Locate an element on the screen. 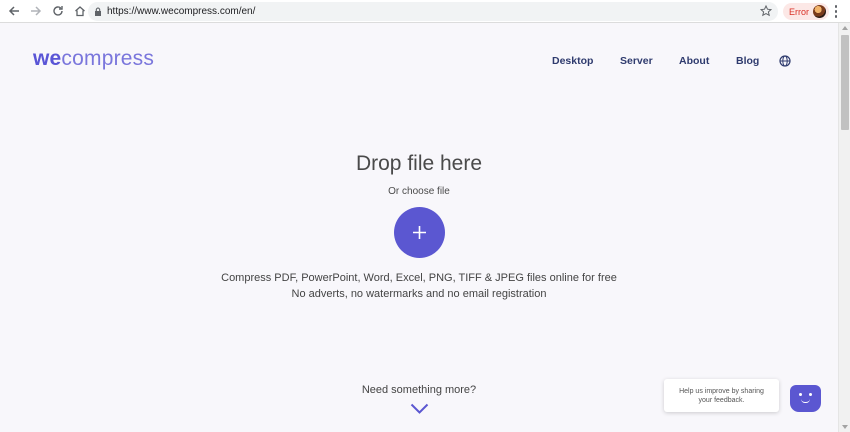 This screenshot has height=432, width=850. back-button is located at coordinates (14, 11).